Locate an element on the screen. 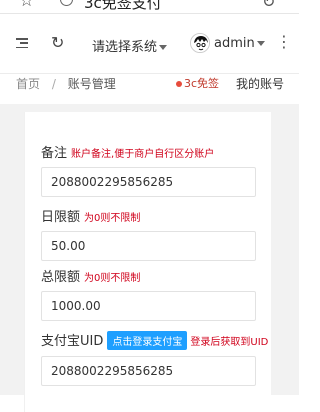 The image size is (320, 412). menu-toggle-icon is located at coordinates (22, 43).